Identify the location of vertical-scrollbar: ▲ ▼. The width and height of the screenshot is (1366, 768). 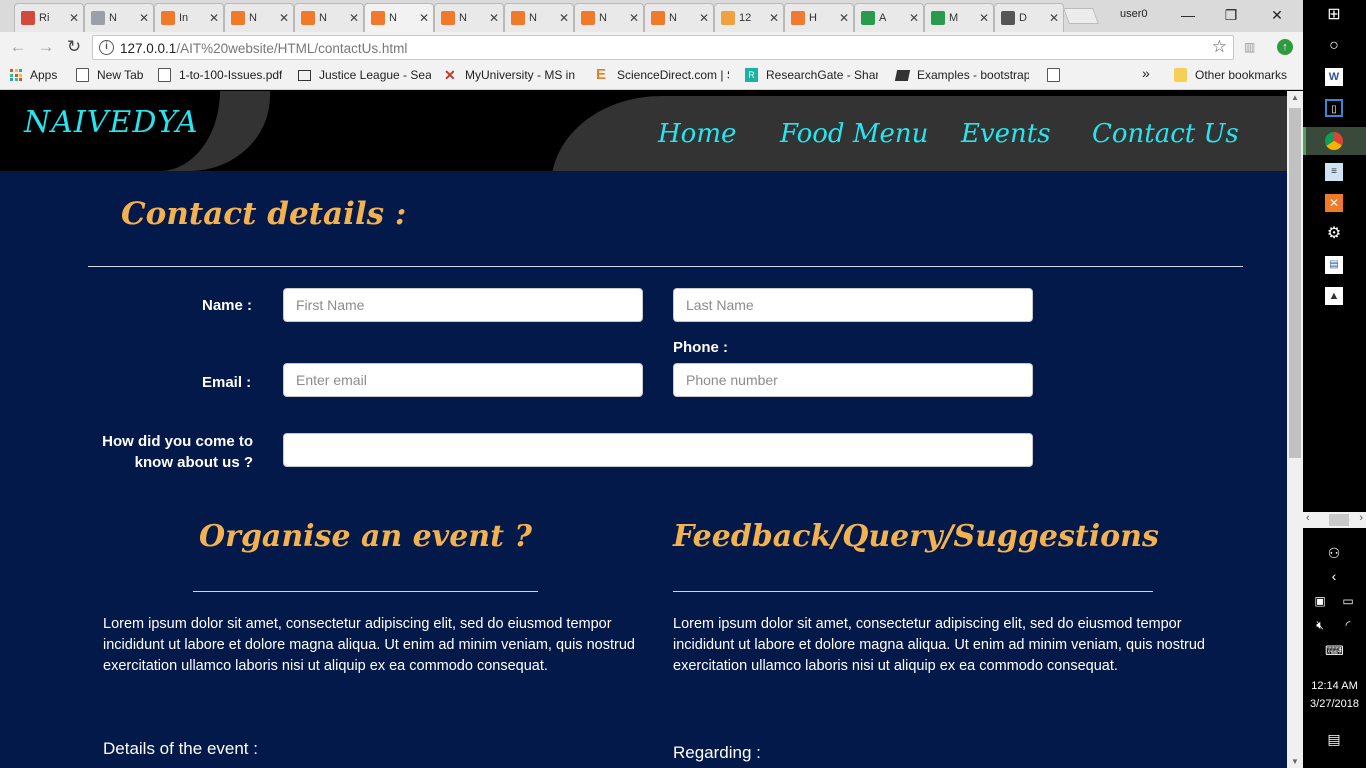
(1295, 429).